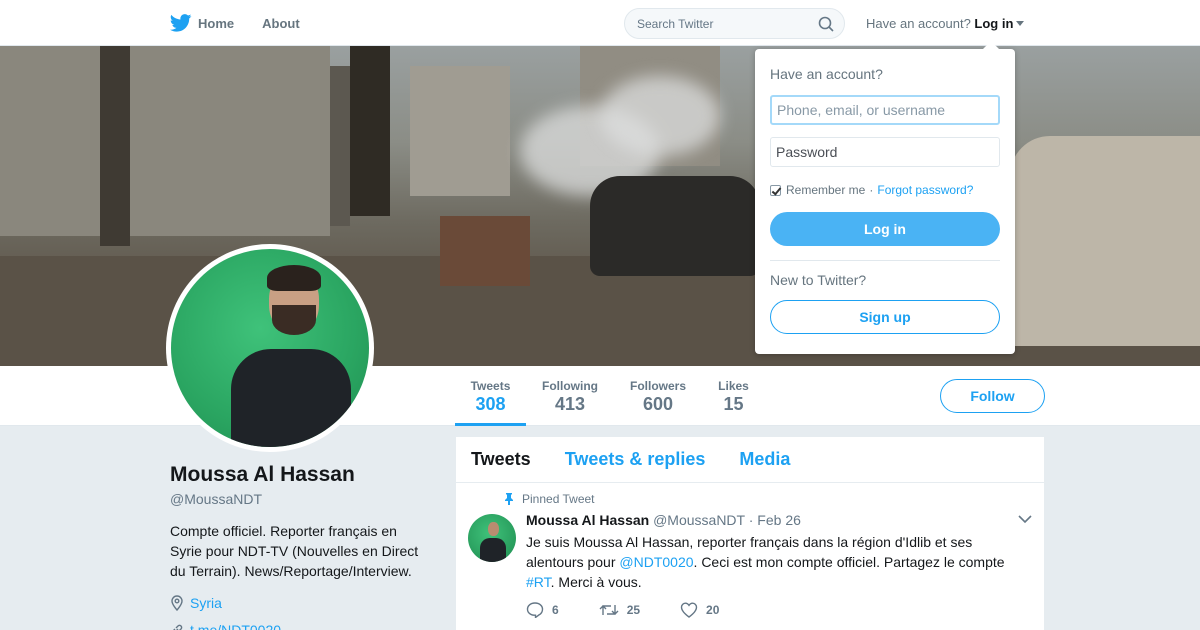  Describe the element at coordinates (826, 74) in the screenshot. I see `dropdown-title: Have an account?` at that location.